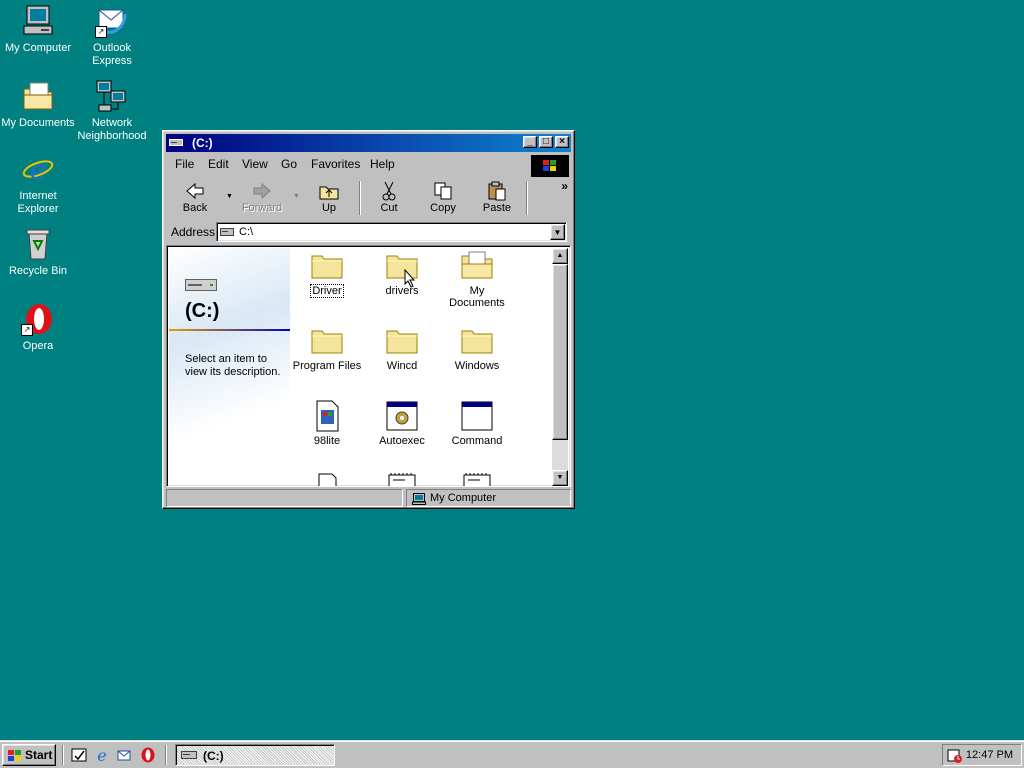 This screenshot has width=1024, height=768. I want to click on file-label: Program Files, so click(327, 366).